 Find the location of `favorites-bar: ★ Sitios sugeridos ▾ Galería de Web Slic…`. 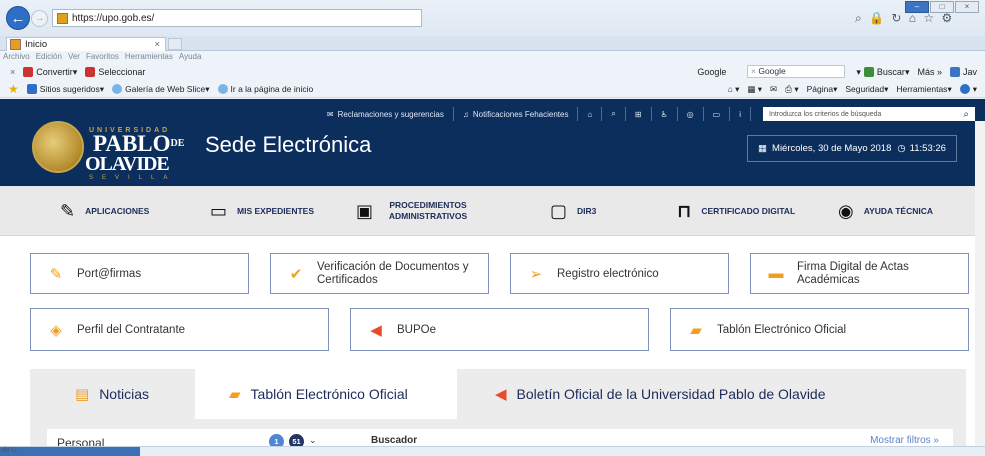

favorites-bar: ★ Sitios sugeridos ▾ Galería de Web Slic… is located at coordinates (492, 89).